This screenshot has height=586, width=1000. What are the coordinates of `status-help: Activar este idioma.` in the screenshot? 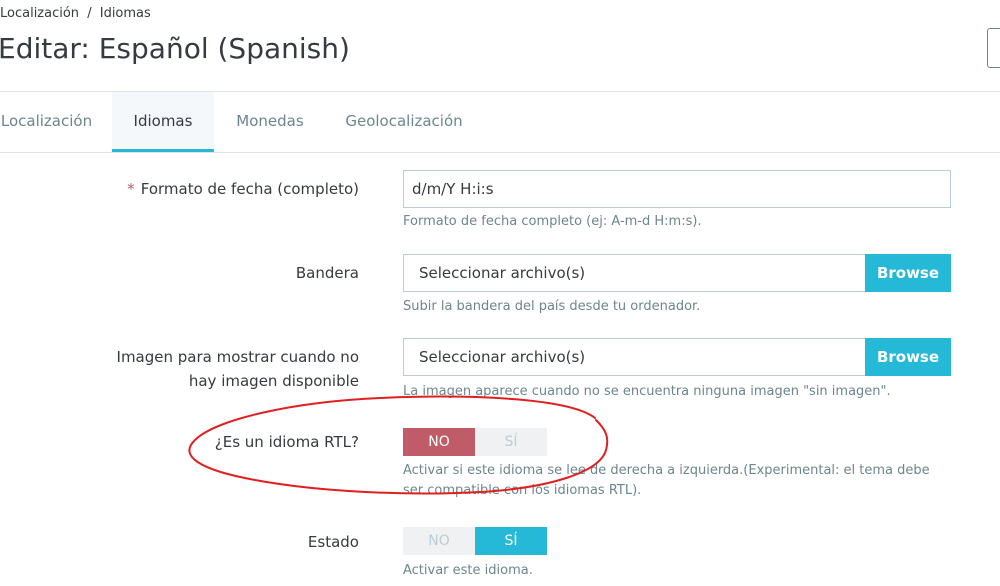 It's located at (468, 570).